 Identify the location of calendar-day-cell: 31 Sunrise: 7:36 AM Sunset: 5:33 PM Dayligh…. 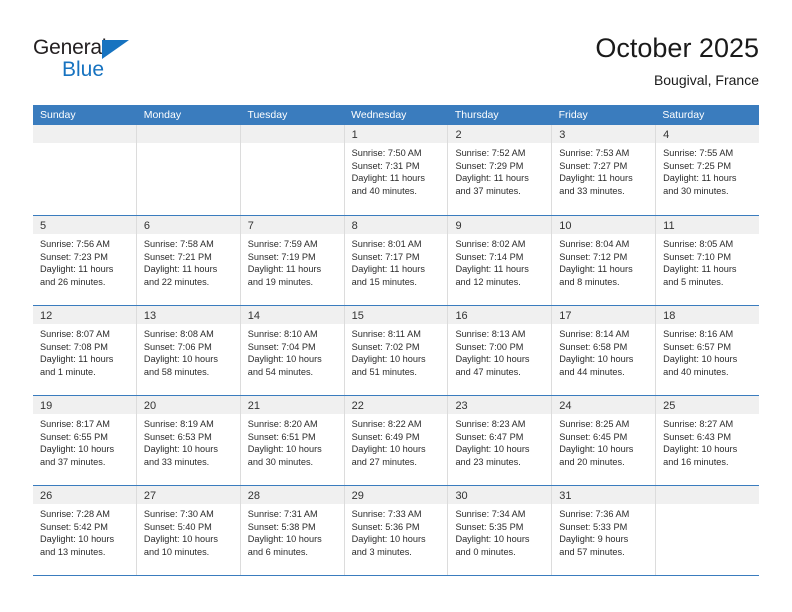
(603, 530).